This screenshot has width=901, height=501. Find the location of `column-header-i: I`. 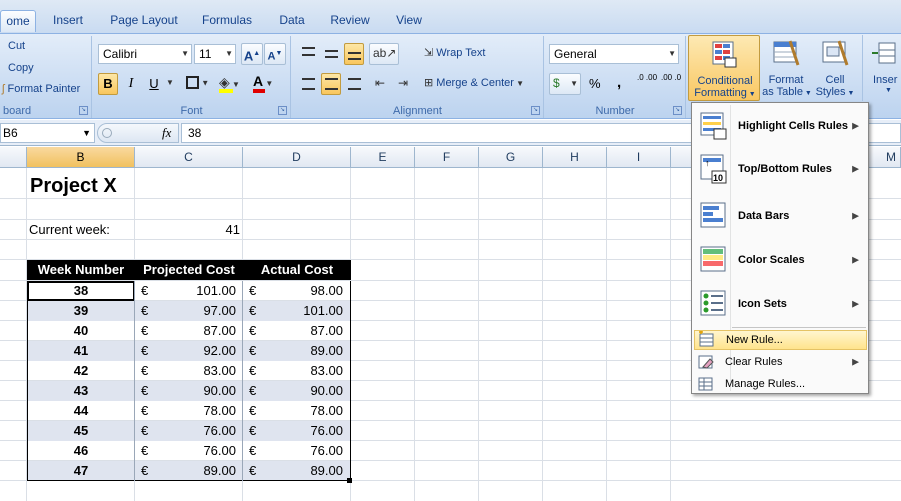

column-header-i: I is located at coordinates (639, 157).